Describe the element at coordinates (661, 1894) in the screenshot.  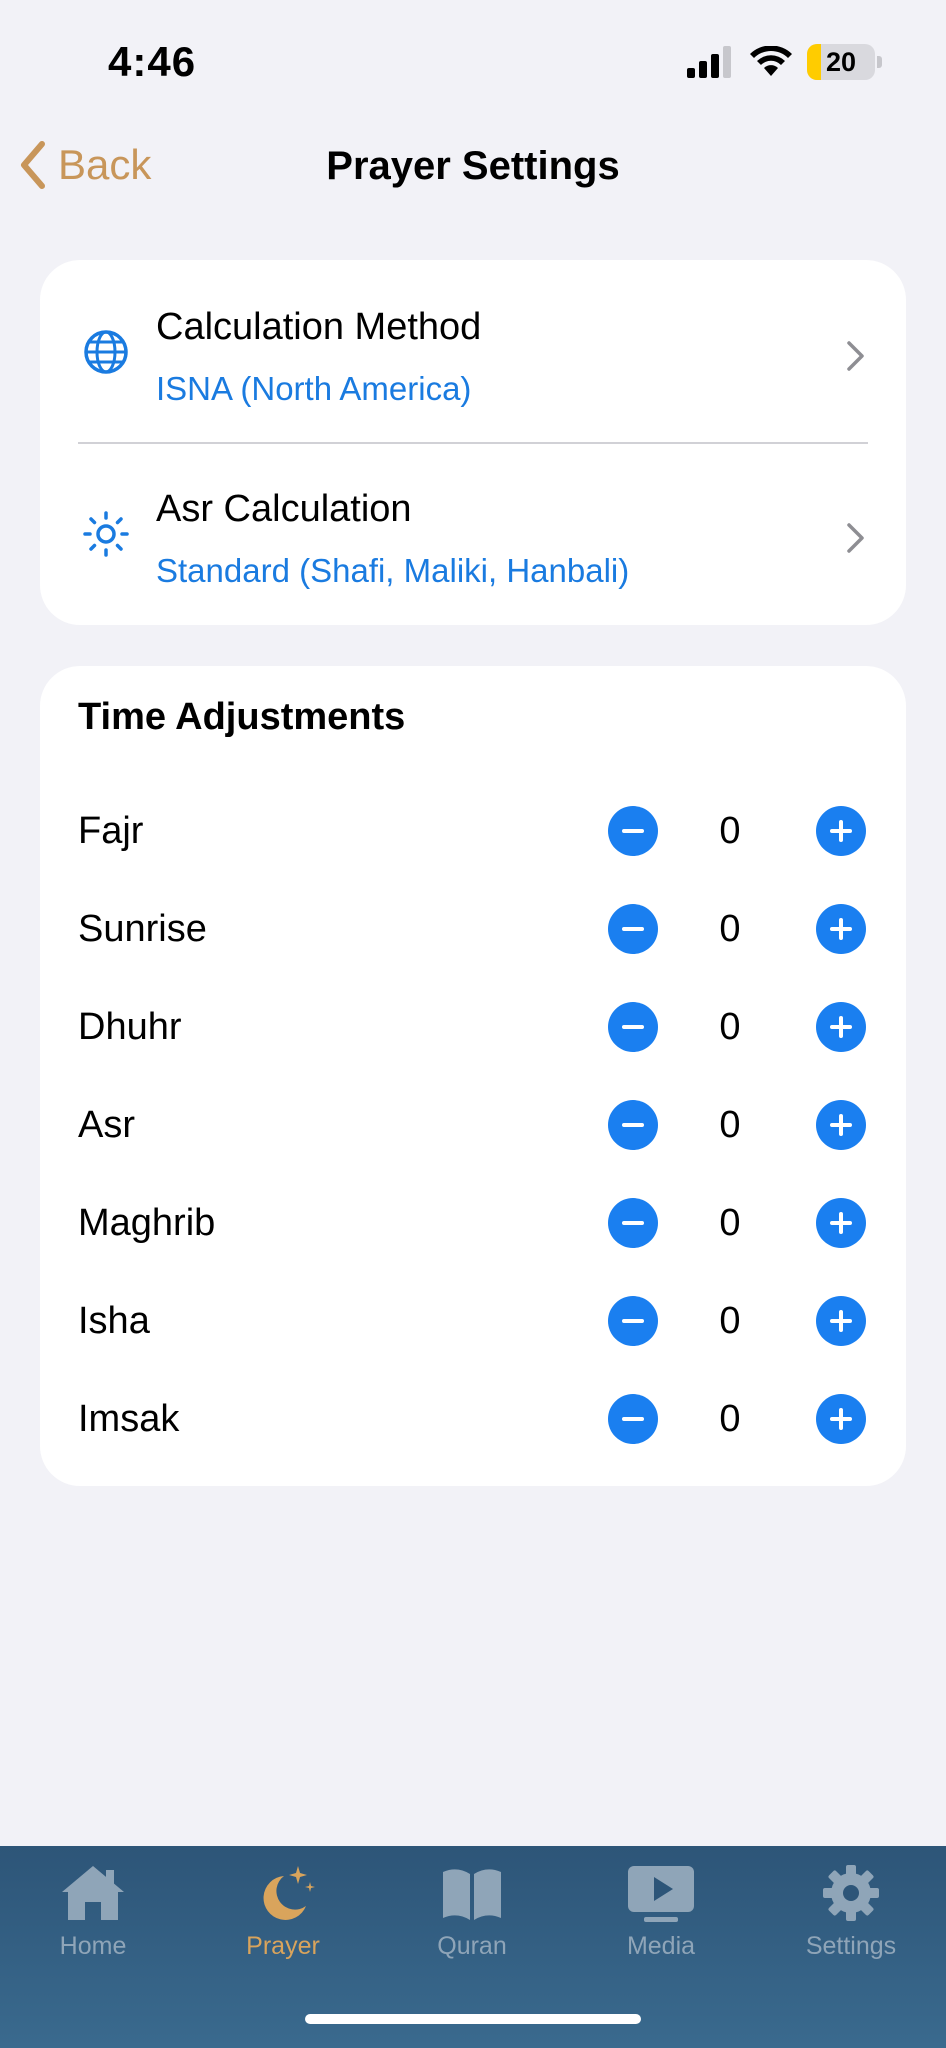
I see `play-screen-icon` at that location.